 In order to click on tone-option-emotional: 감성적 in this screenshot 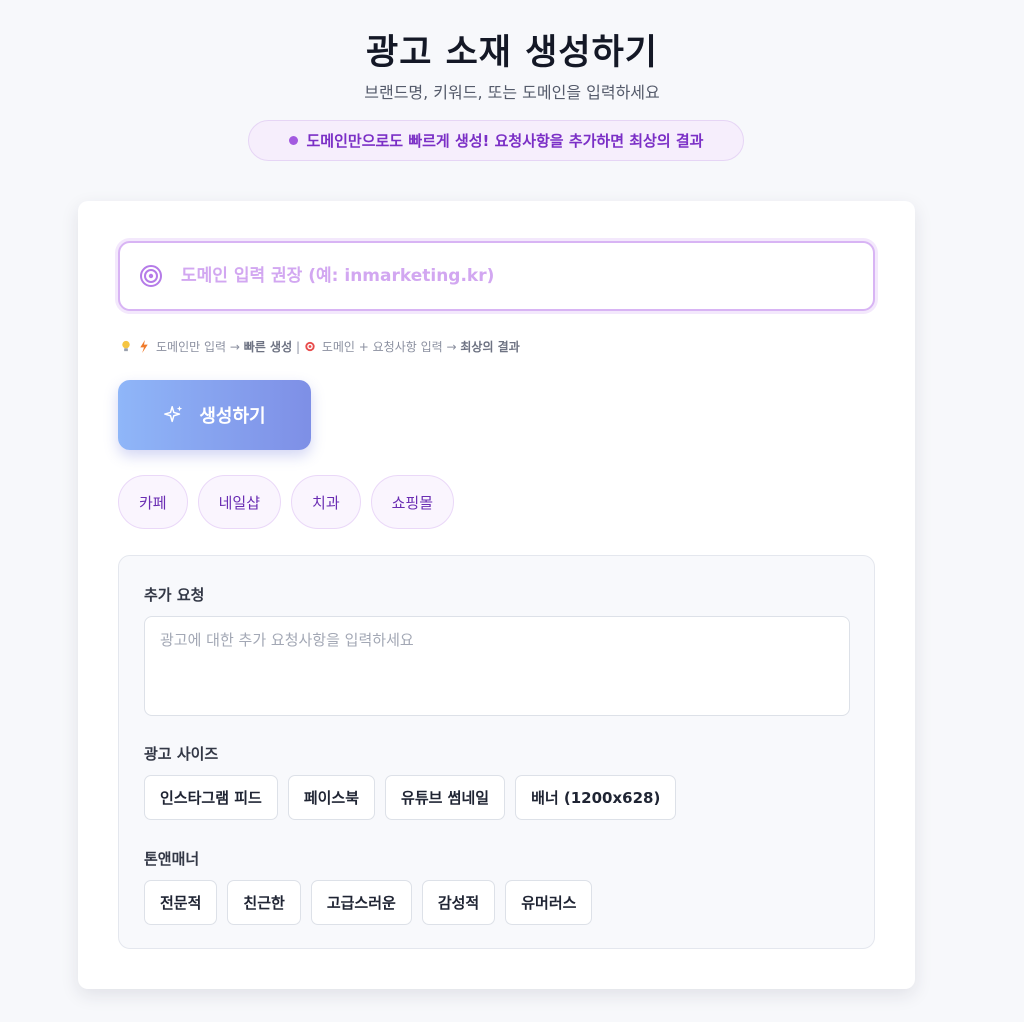, I will do `click(458, 902)`.